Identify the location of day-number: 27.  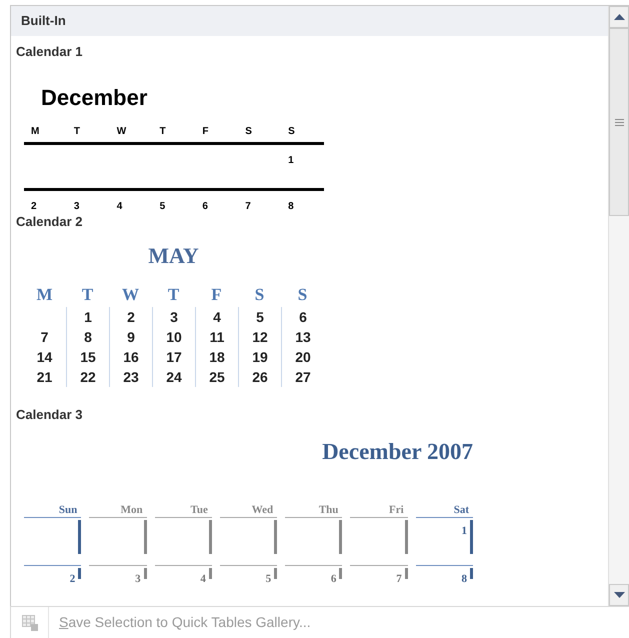
(303, 377).